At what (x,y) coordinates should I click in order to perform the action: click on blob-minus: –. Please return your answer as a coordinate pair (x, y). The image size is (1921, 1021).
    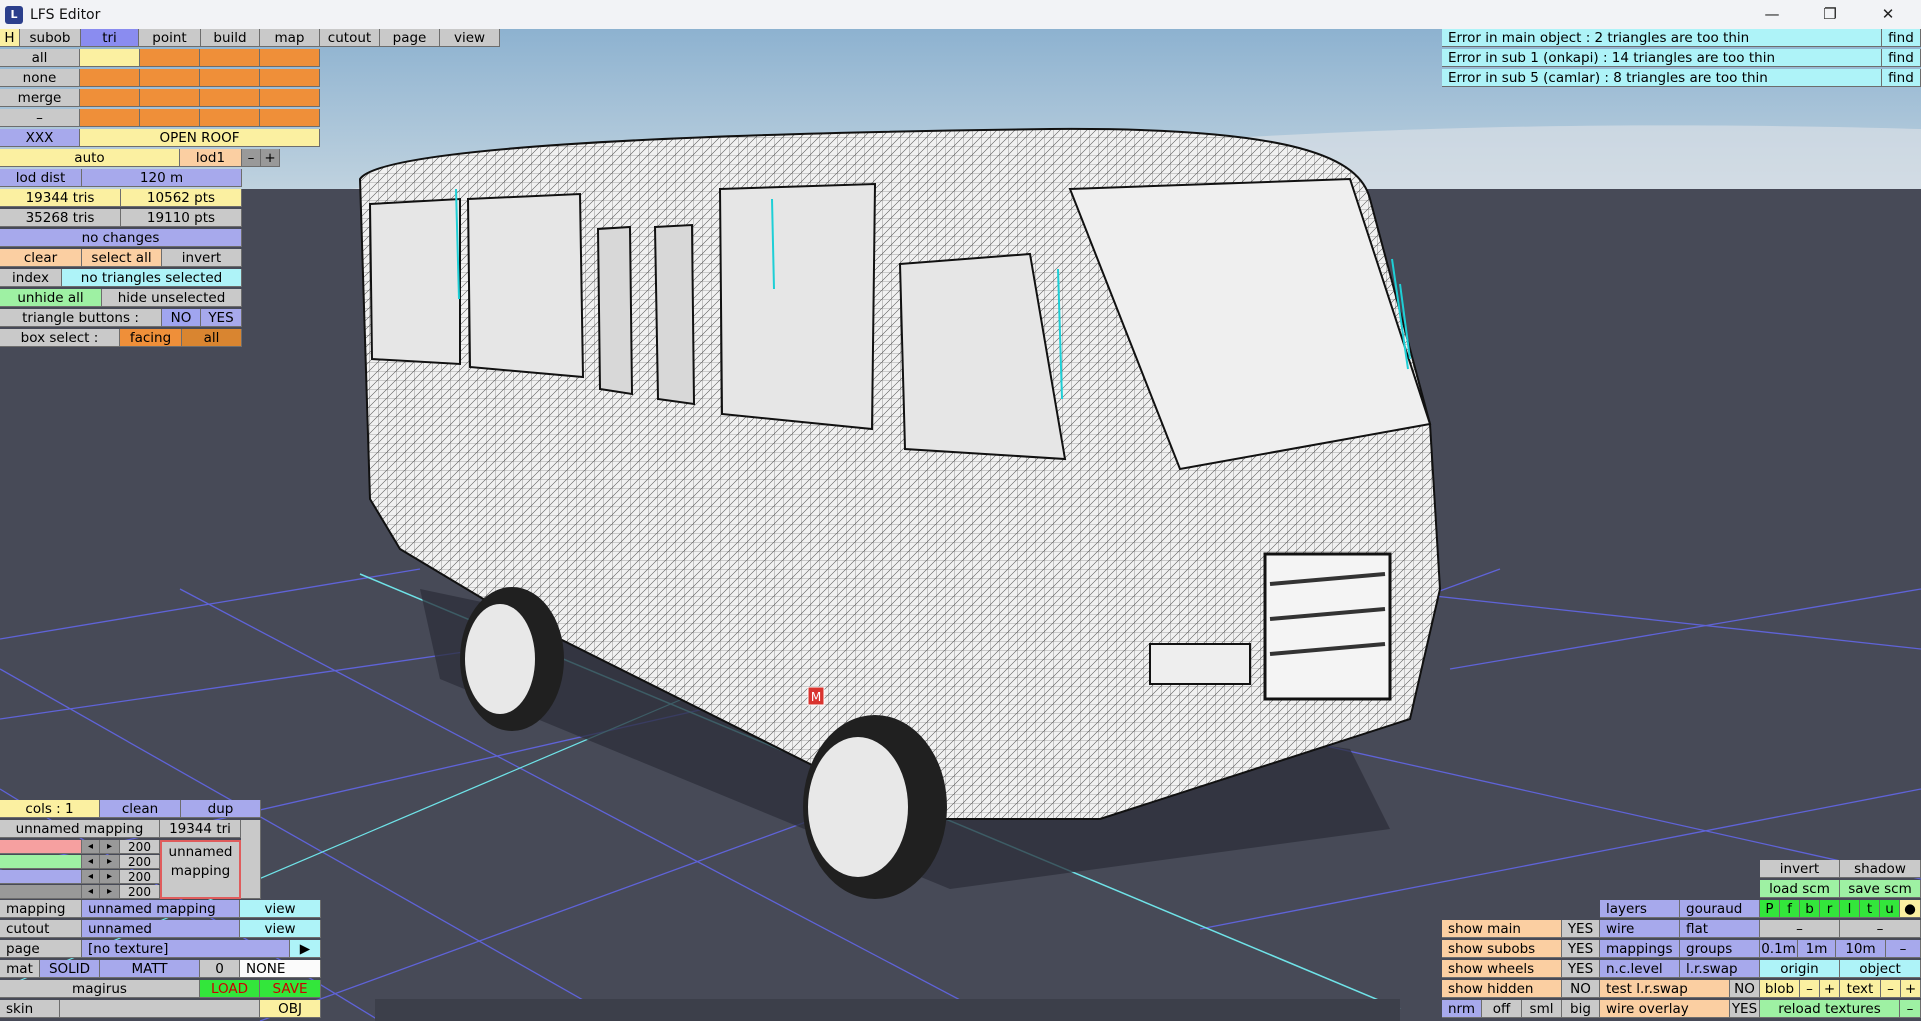
    Looking at the image, I should click on (1810, 989).